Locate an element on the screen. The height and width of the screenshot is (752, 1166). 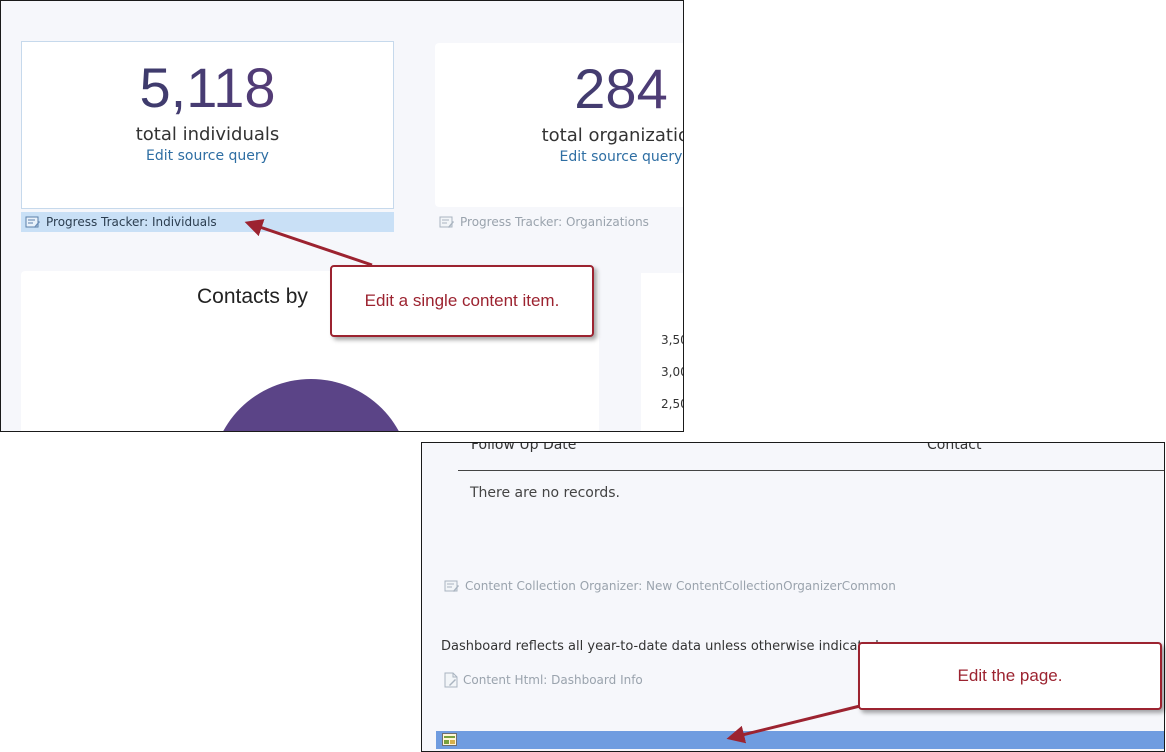
stat-label: total individuals is located at coordinates (207, 134).